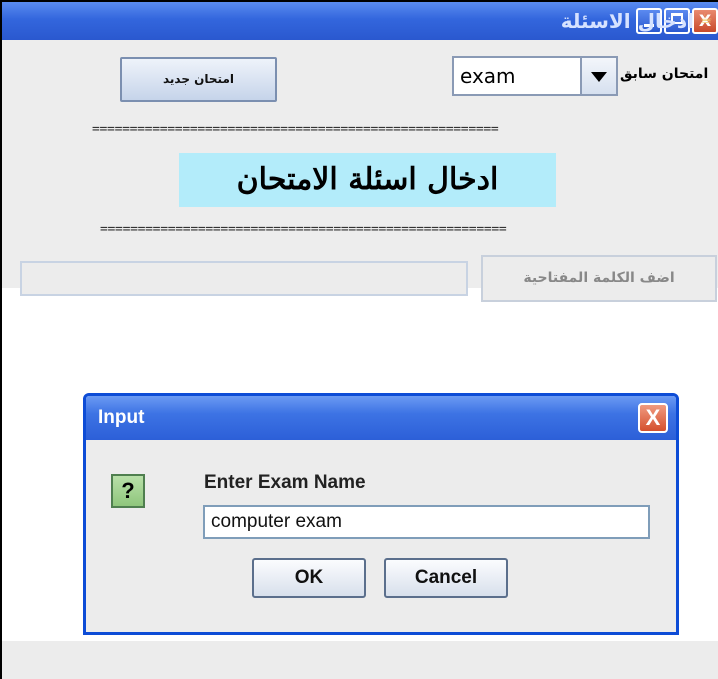 Image resolution: width=718 pixels, height=679 pixels. Describe the element at coordinates (367, 180) in the screenshot. I see `page-heading: ادخال اسئلة الامتحان` at that location.